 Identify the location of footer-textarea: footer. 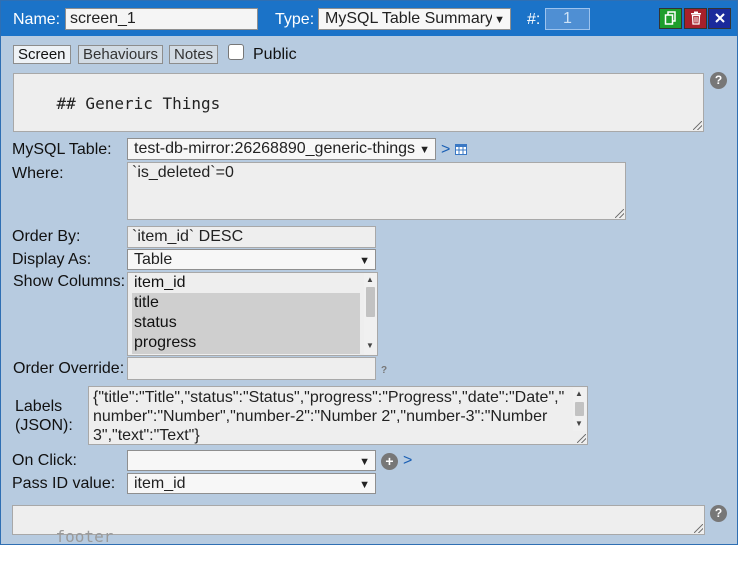
(358, 525).